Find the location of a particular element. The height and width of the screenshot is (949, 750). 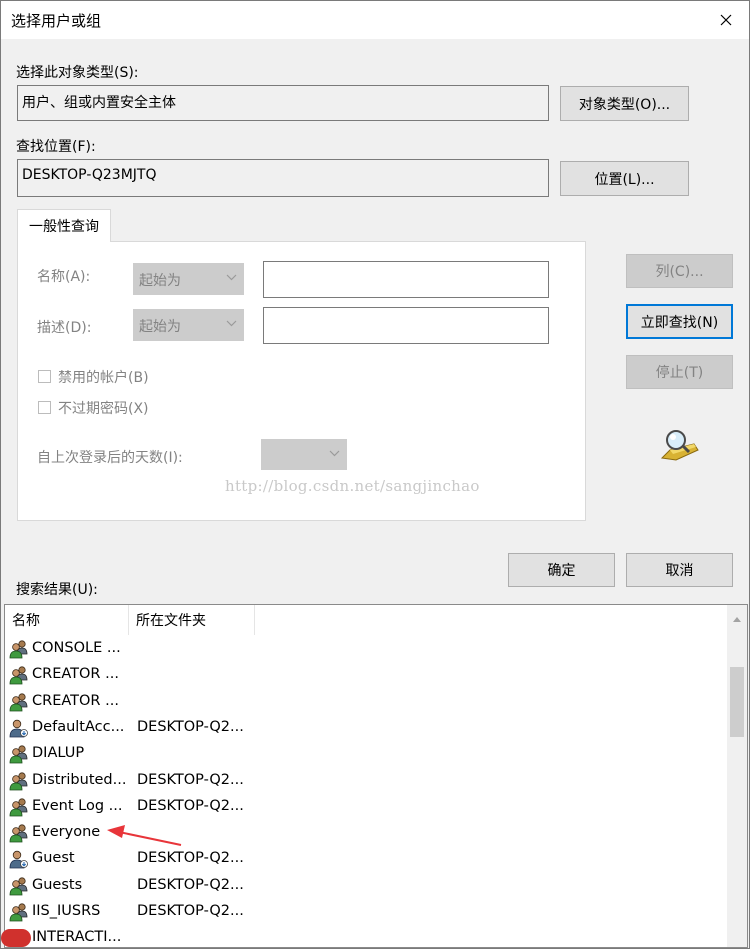

window-title: 选择用户或组 is located at coordinates (56, 21).